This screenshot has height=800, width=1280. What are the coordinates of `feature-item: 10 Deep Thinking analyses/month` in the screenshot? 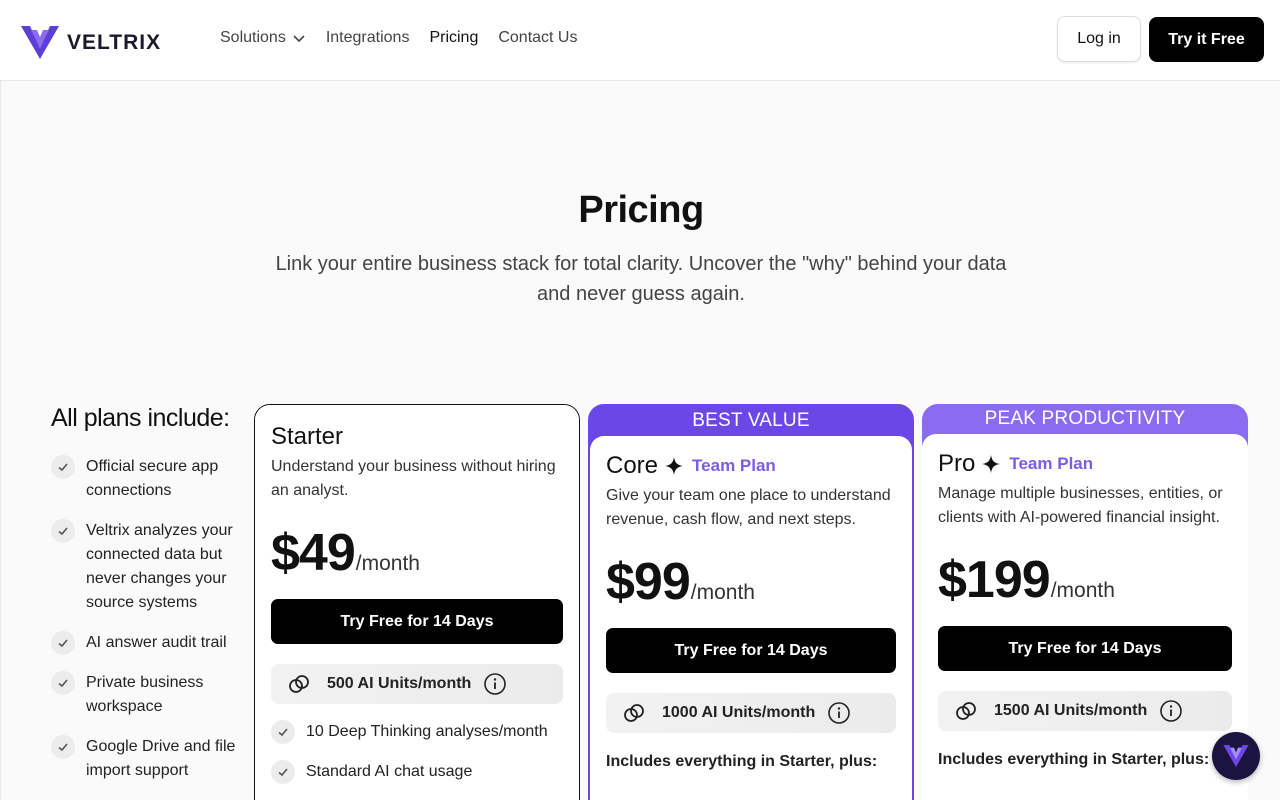 It's located at (417, 732).